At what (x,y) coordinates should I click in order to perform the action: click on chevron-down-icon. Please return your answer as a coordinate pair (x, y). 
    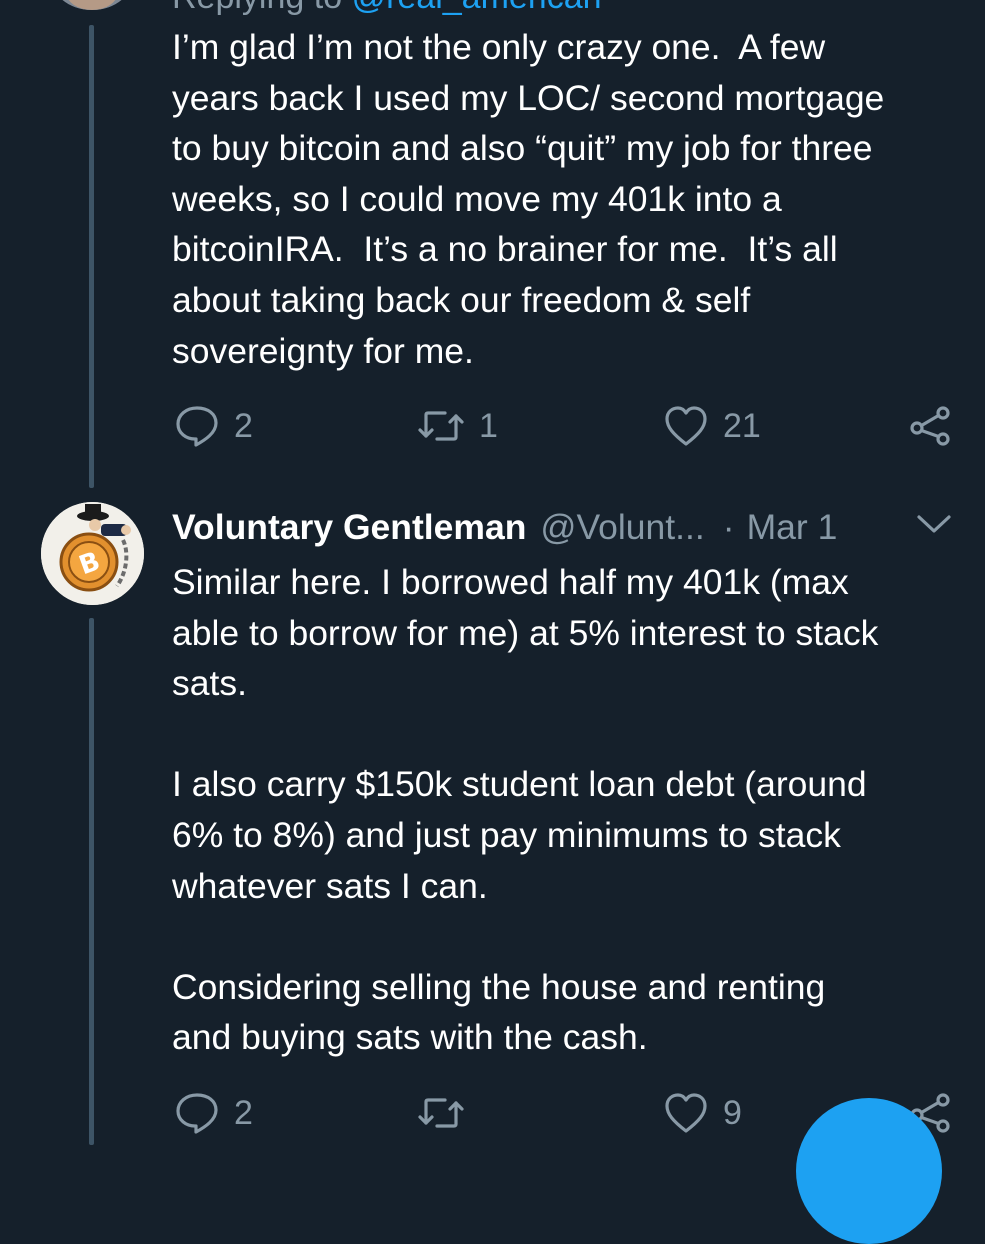
    Looking at the image, I should click on (934, 529).